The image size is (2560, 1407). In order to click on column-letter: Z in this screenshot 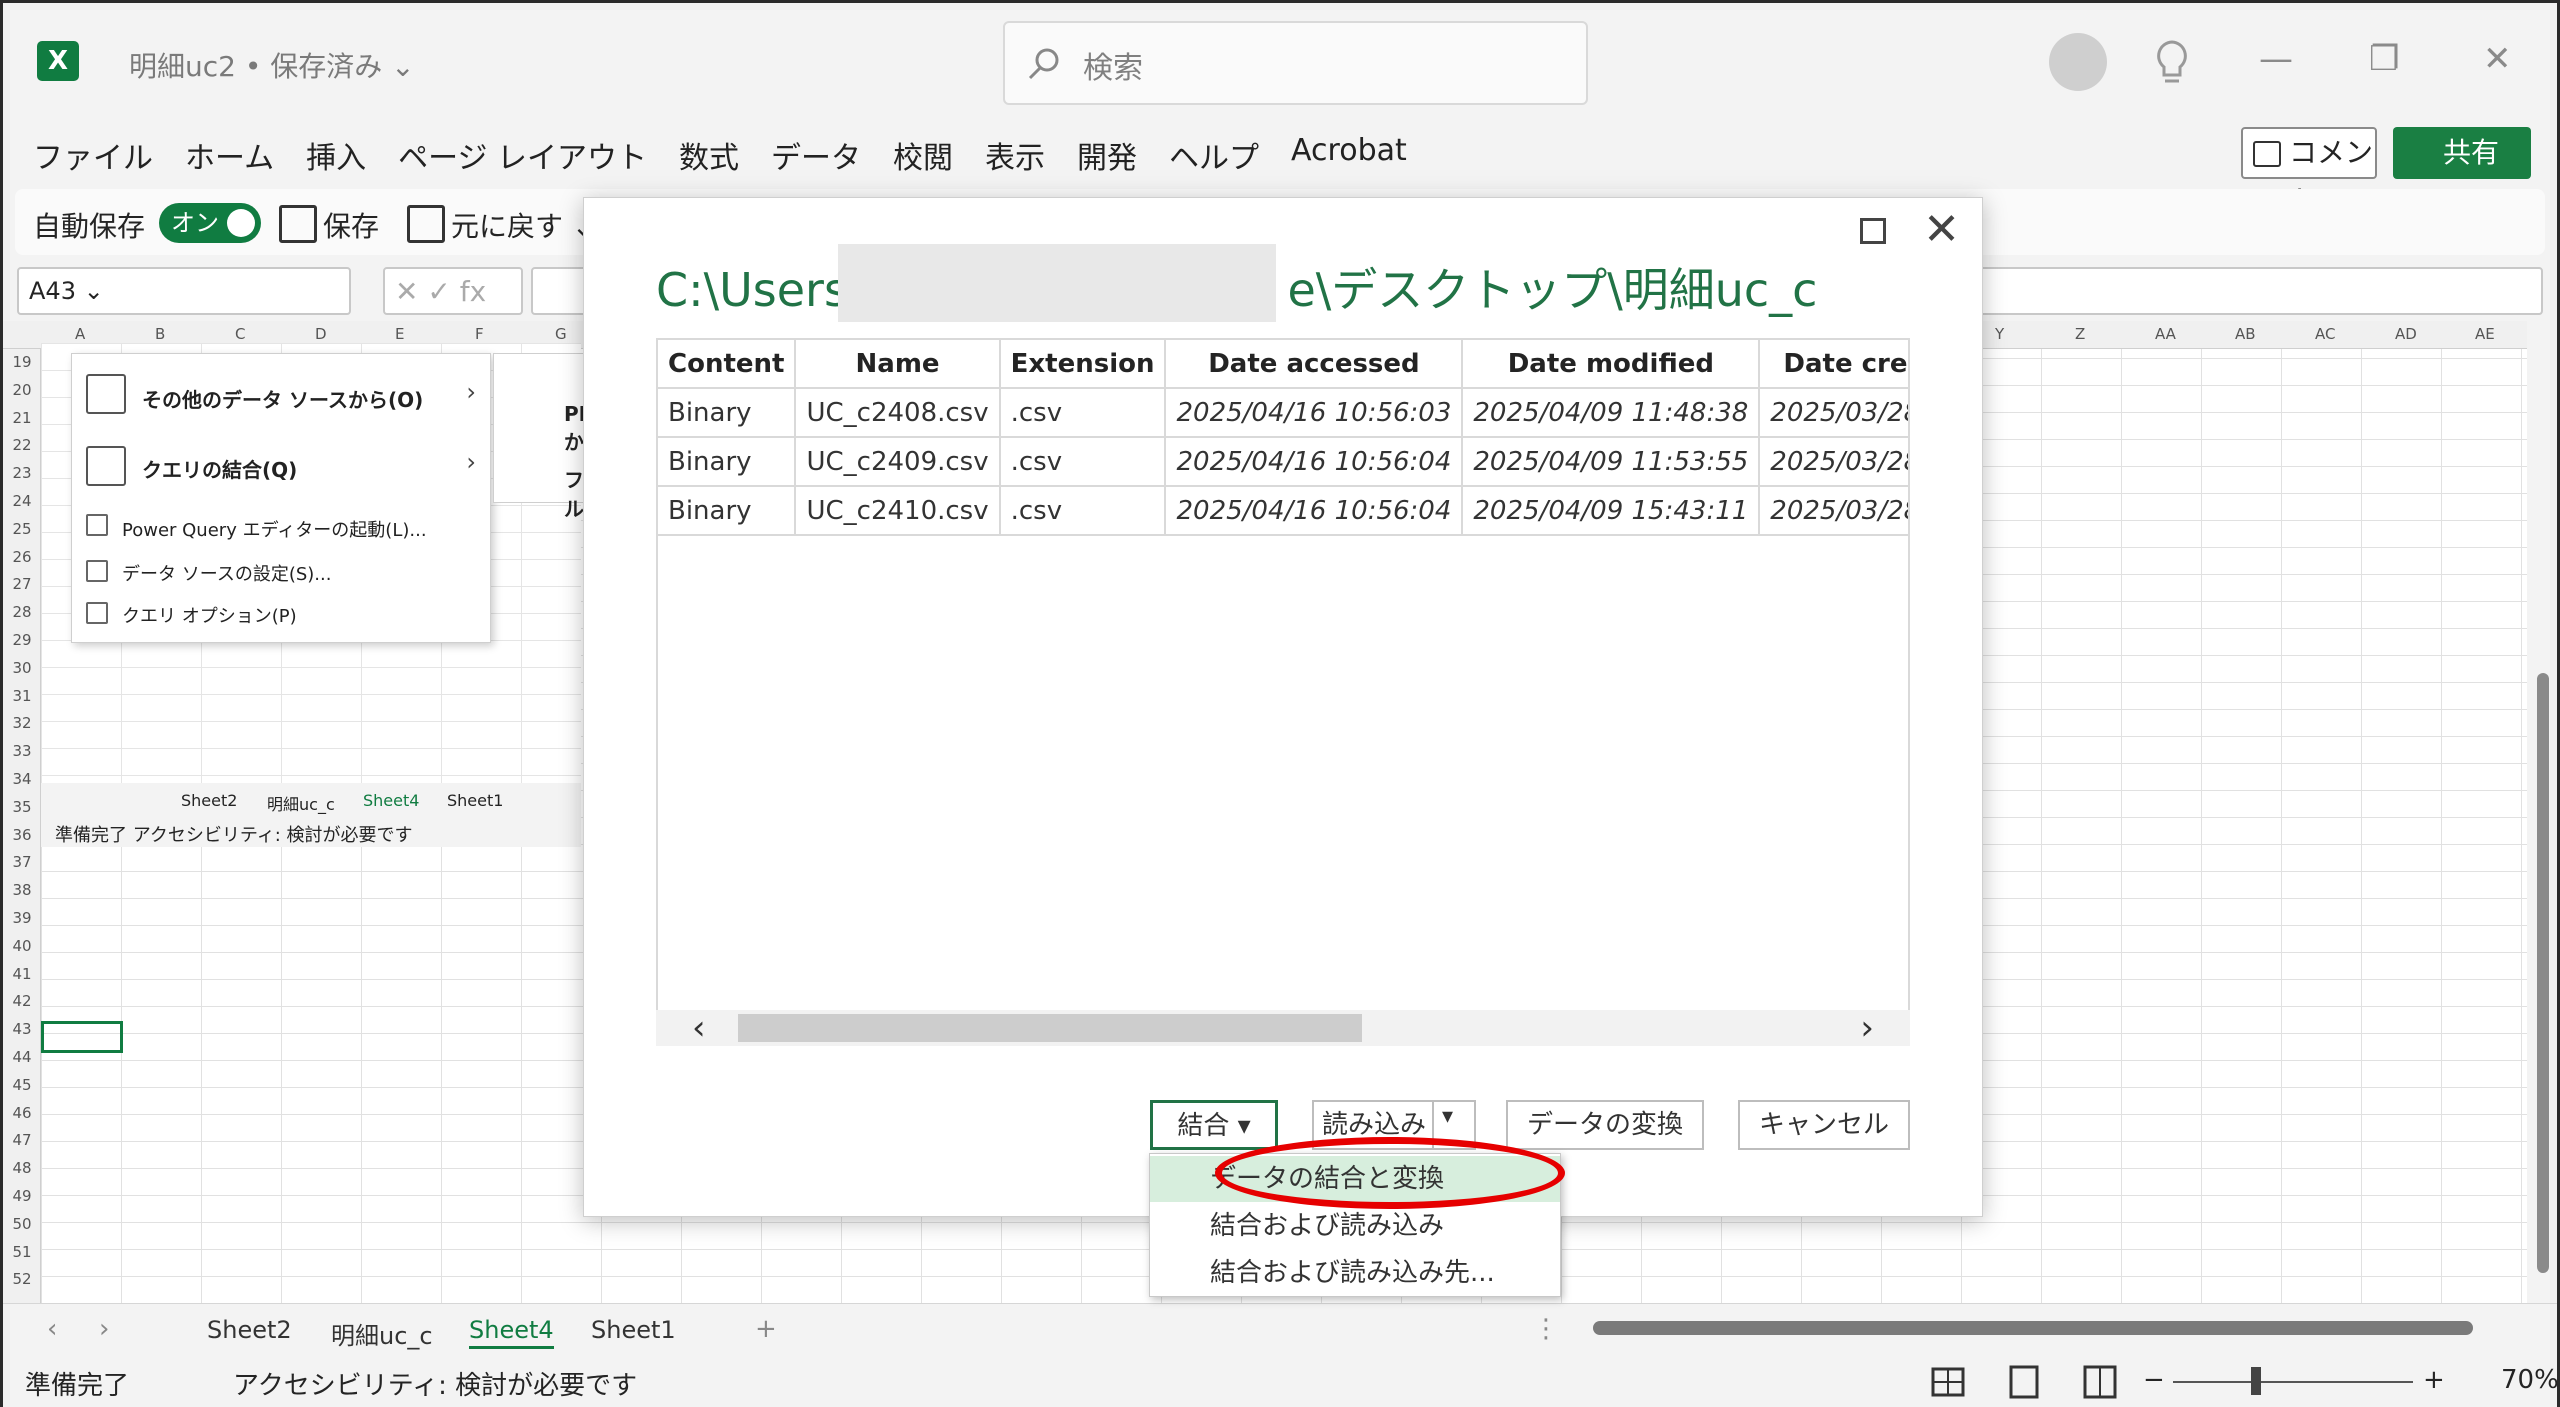, I will do `click(2080, 334)`.